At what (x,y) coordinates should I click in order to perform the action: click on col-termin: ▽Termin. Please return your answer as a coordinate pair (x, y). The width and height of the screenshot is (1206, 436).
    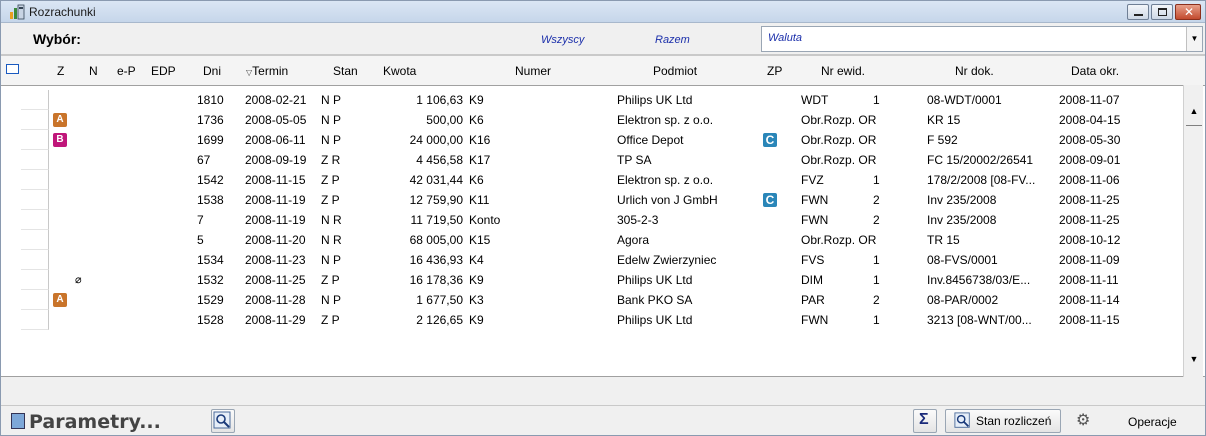
    Looking at the image, I should click on (267, 71).